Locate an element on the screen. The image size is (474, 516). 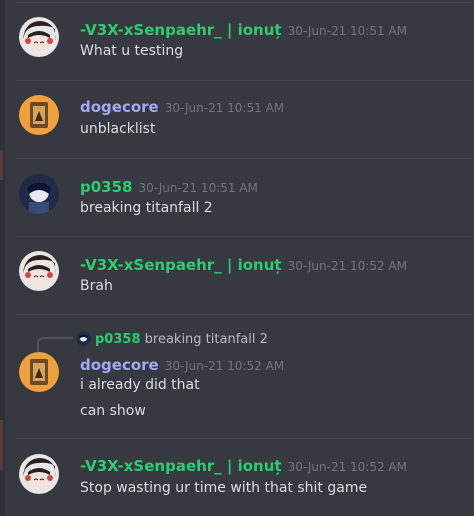
message-text: can show is located at coordinates (113, 411).